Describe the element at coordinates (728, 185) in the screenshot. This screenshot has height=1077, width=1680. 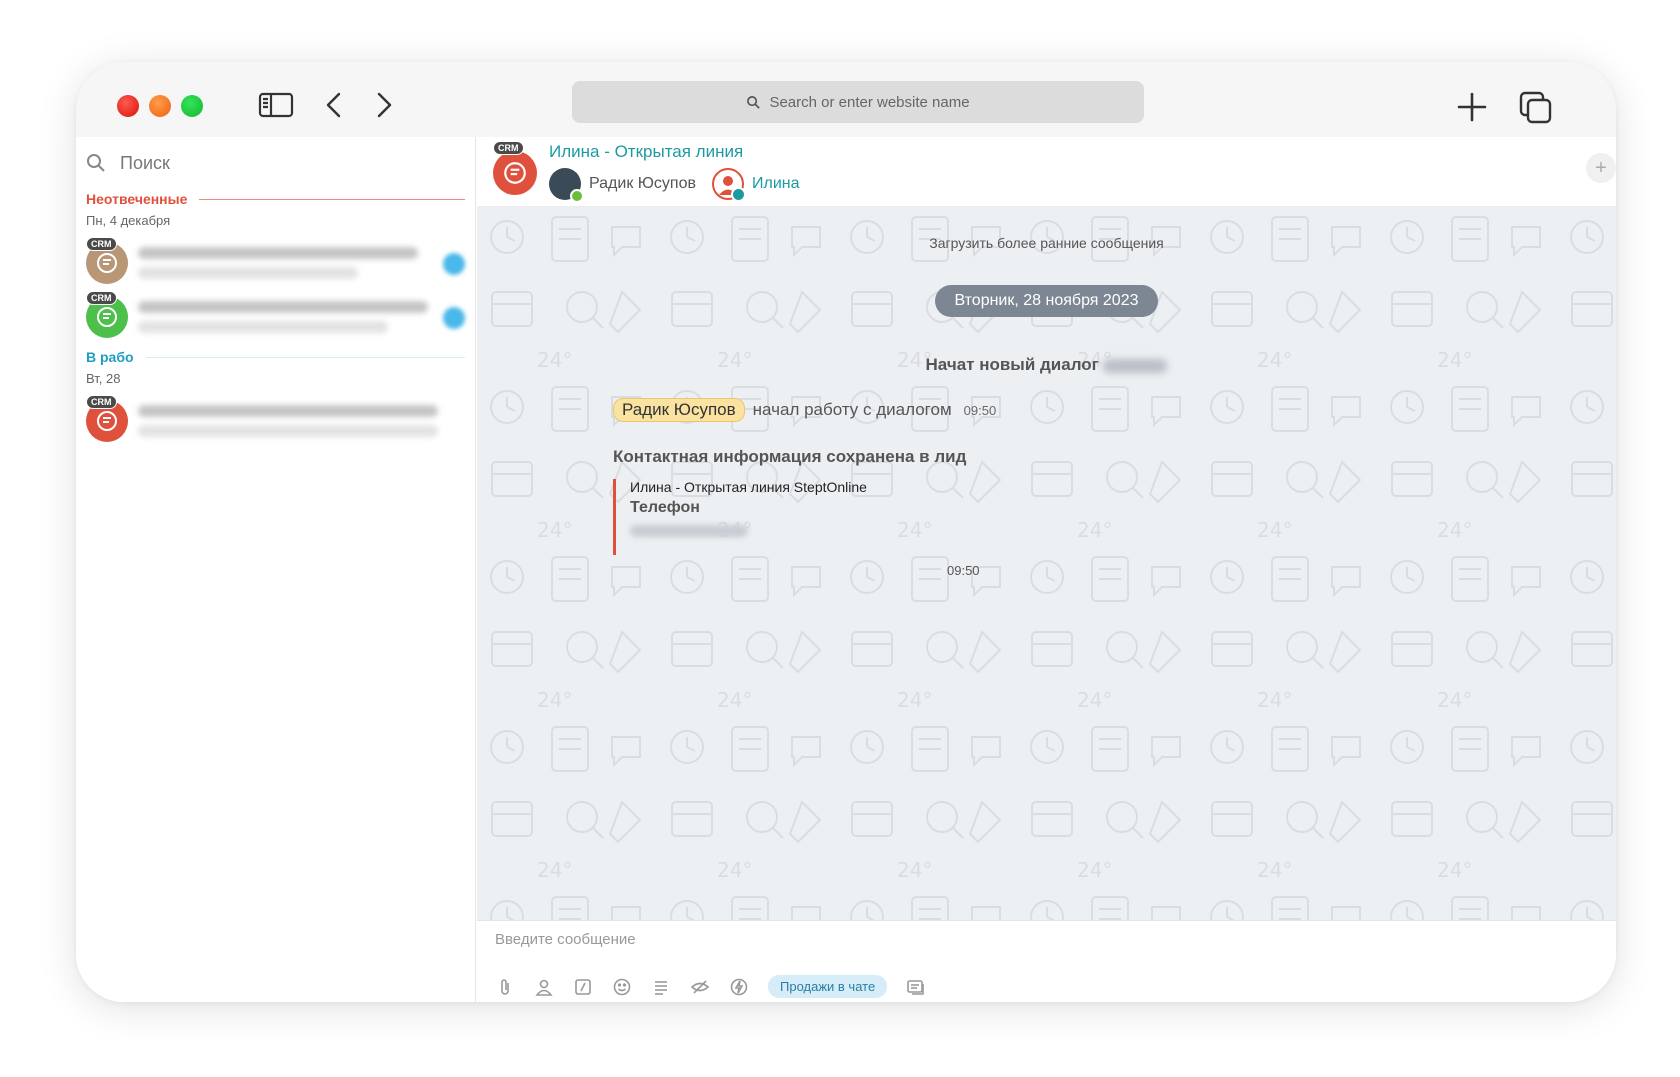
I see `client-avatar` at that location.